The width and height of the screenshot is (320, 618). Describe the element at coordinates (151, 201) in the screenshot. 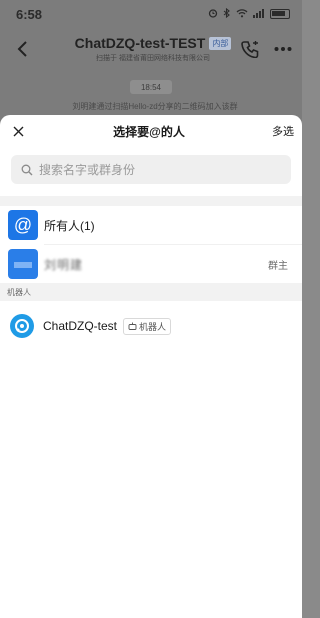

I see `section-gap` at that location.